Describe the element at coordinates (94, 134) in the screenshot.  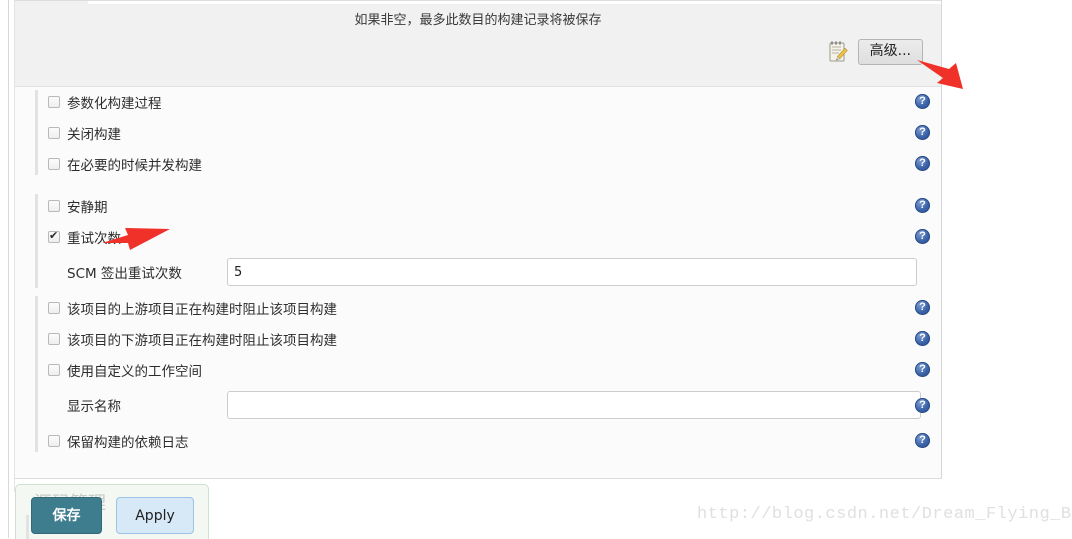
I see `option-label-disable-build: 关闭构建` at that location.